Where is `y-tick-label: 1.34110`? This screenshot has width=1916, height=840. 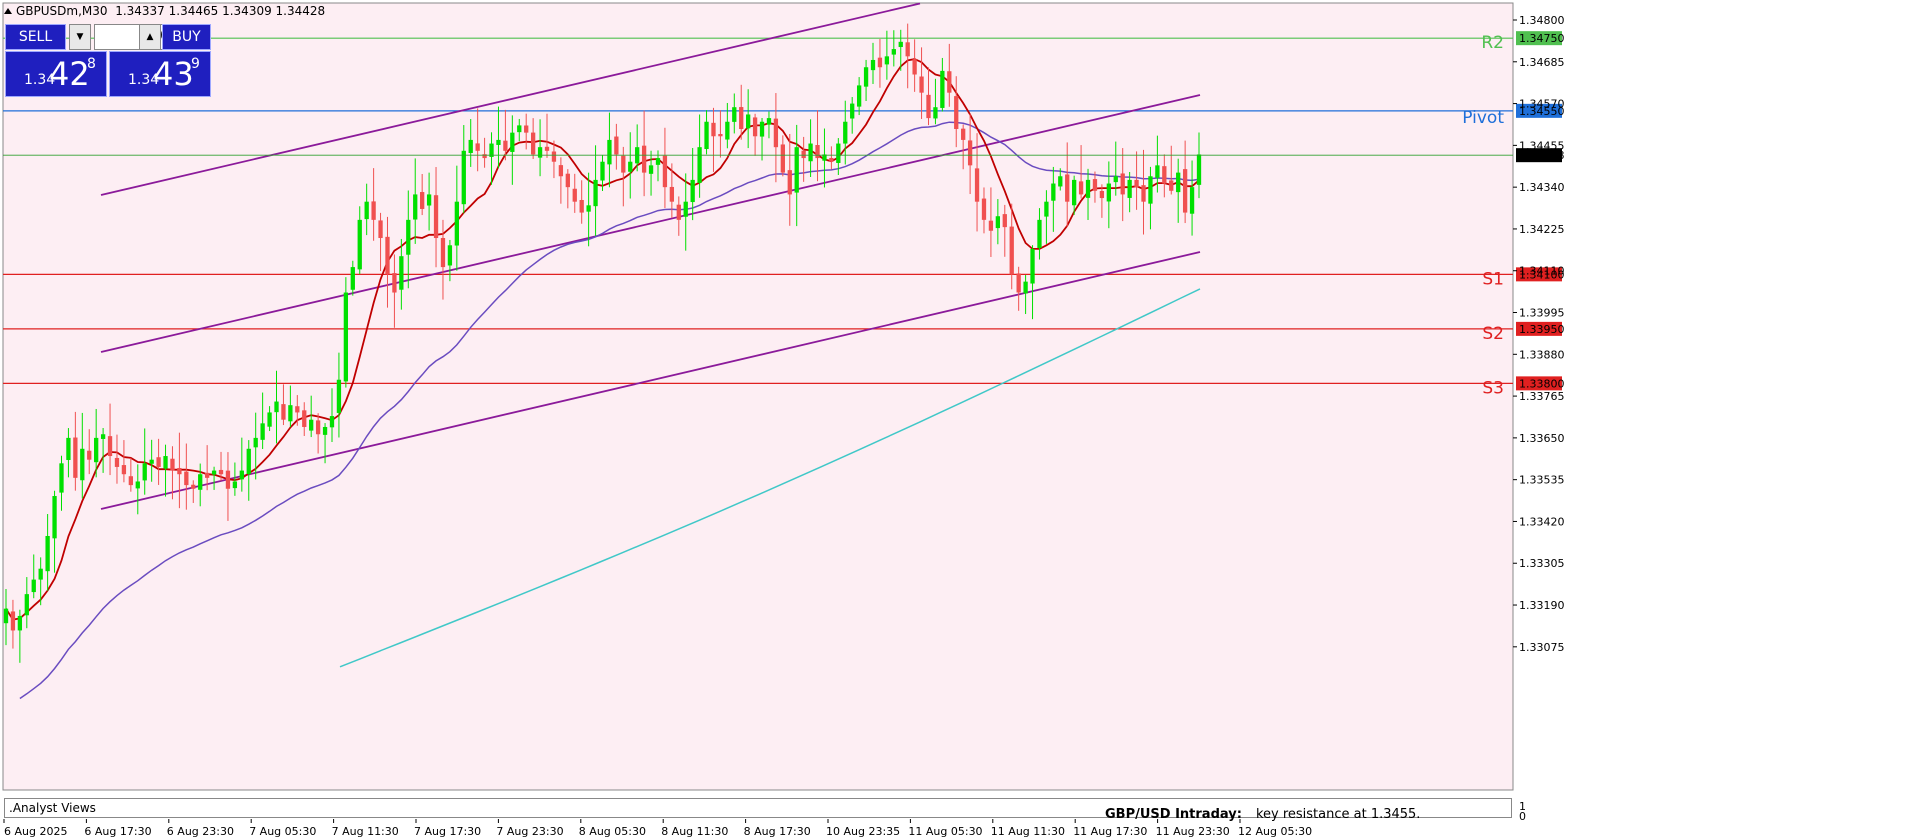 y-tick-label: 1.34110 is located at coordinates (1542, 271).